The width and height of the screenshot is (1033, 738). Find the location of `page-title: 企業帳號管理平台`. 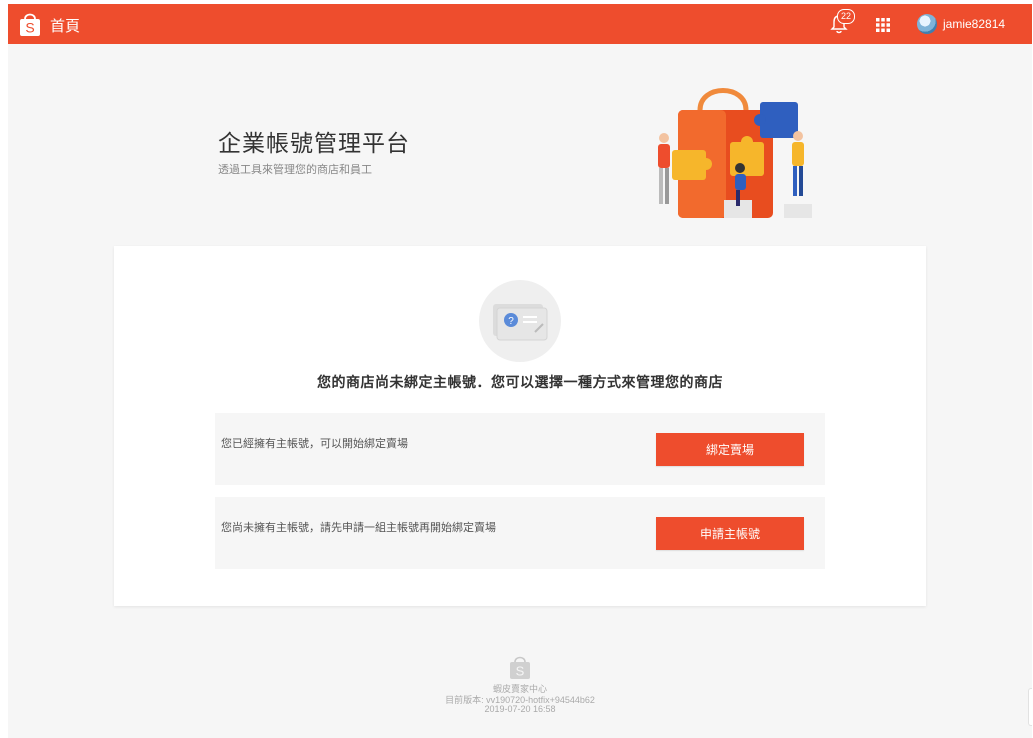

page-title: 企業帳號管理平台 is located at coordinates (314, 143).